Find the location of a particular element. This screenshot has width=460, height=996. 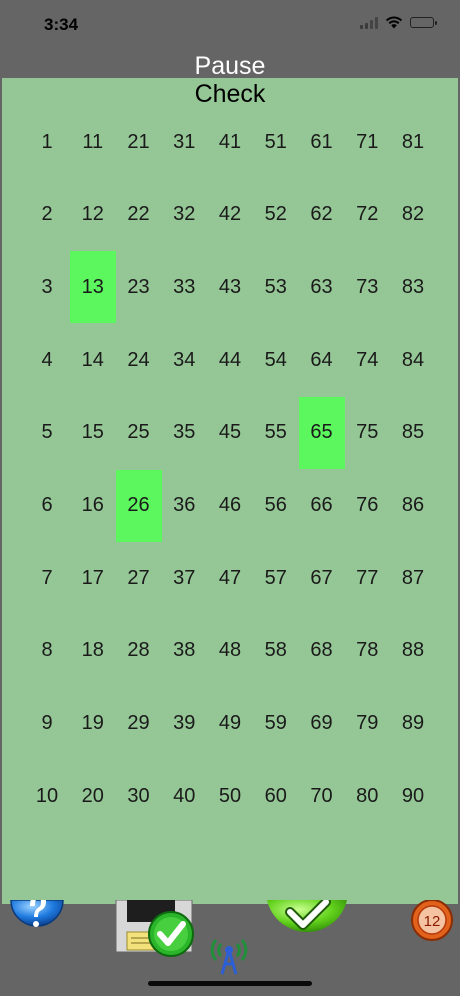

number-cell: 70 is located at coordinates (322, 796).